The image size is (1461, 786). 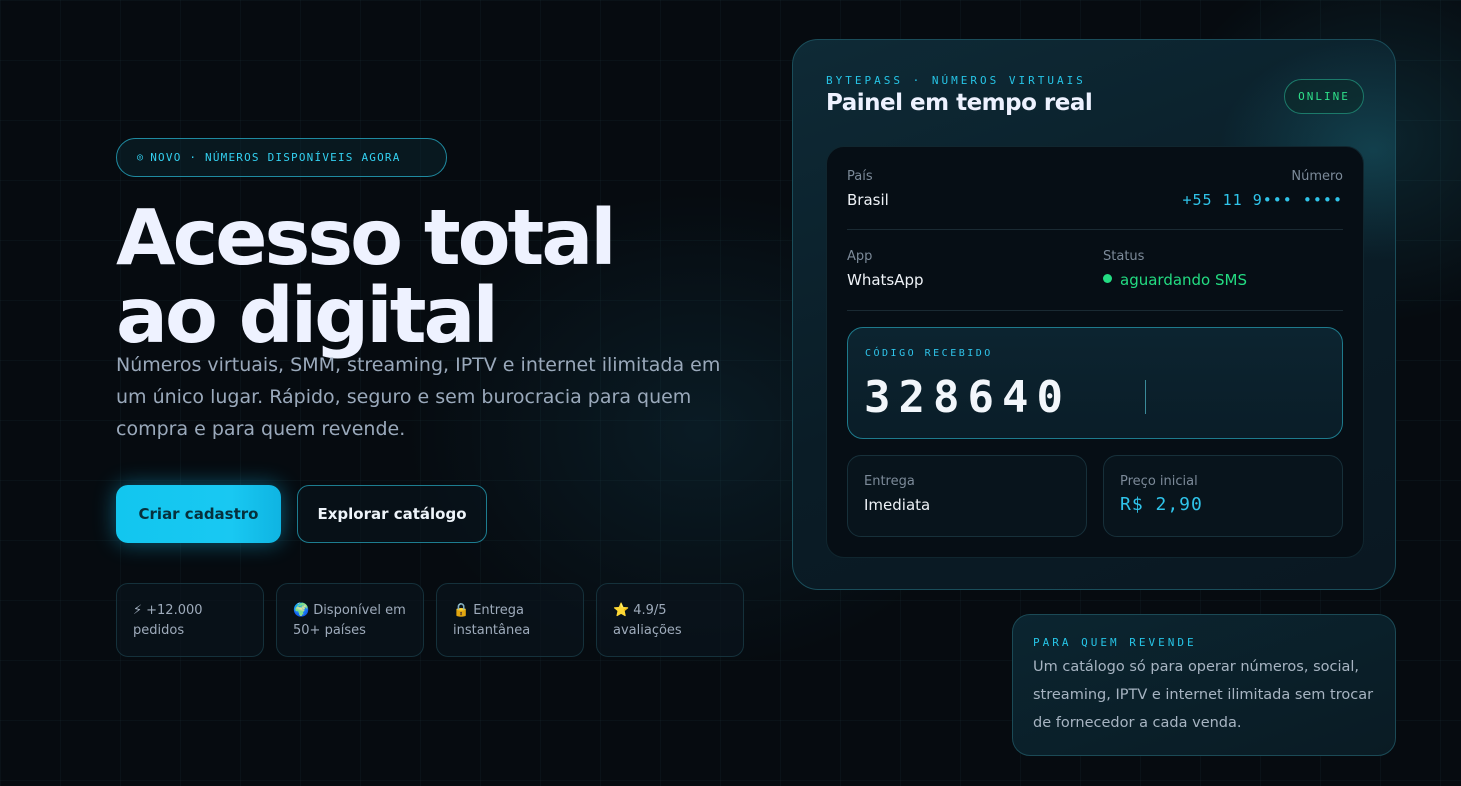 I want to click on create-account-button: Criar cadastro, so click(x=198, y=514).